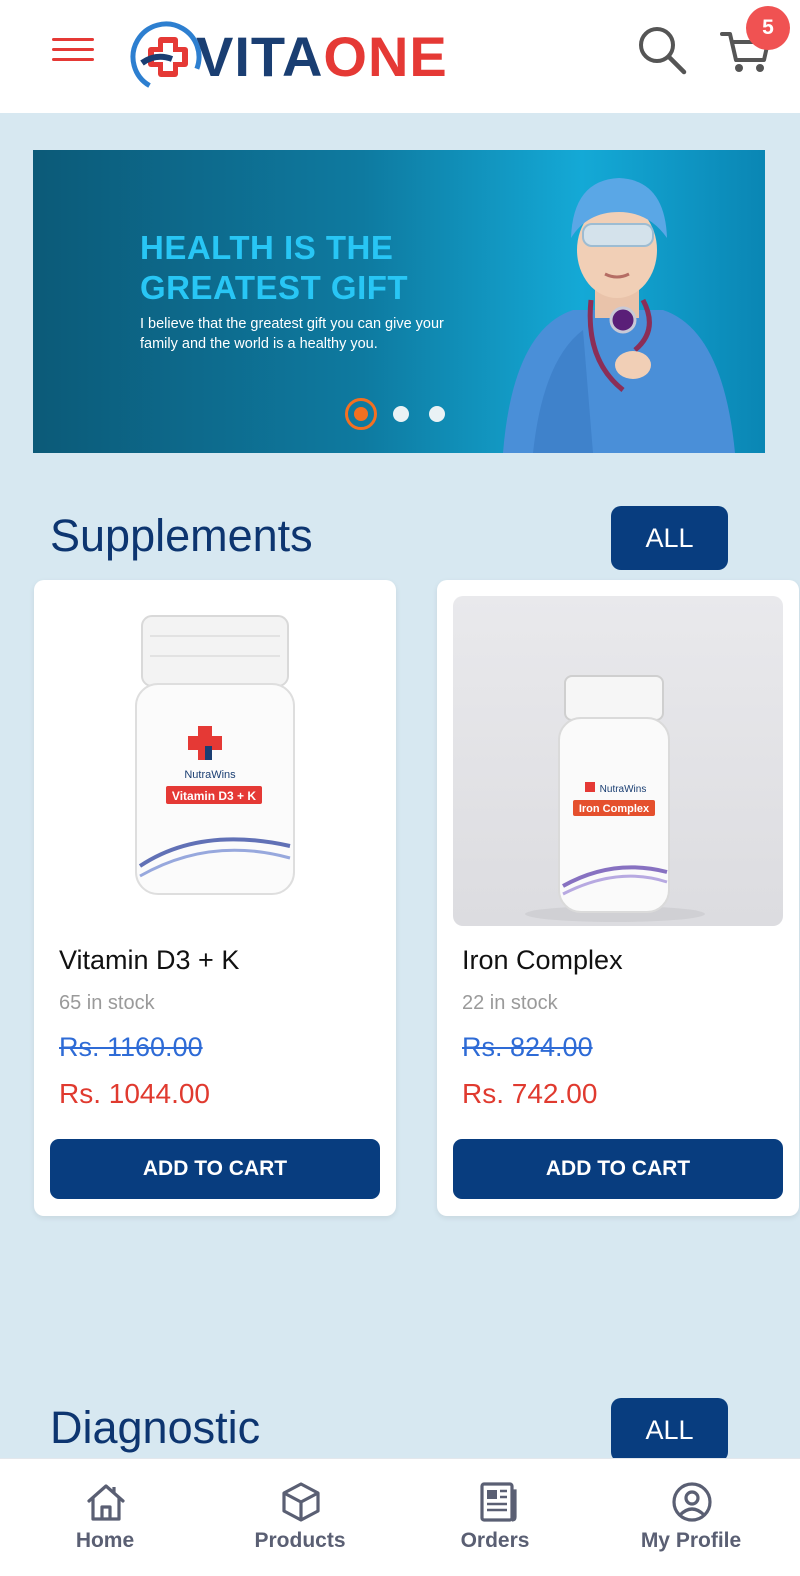  What do you see at coordinates (691, 1540) in the screenshot?
I see `nav-label: My Profile` at bounding box center [691, 1540].